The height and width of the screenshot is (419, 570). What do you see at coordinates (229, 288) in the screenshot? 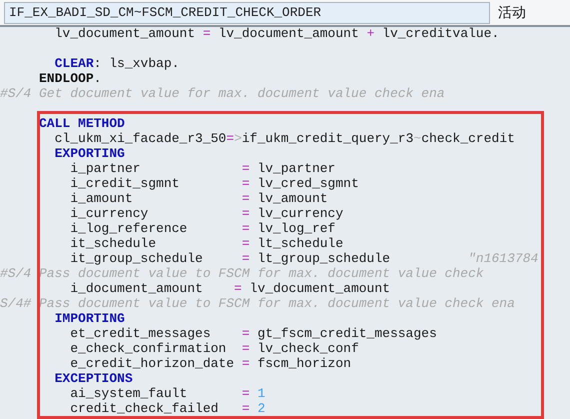
I see `code-line: i_document_amount = lv_document_amount` at bounding box center [229, 288].